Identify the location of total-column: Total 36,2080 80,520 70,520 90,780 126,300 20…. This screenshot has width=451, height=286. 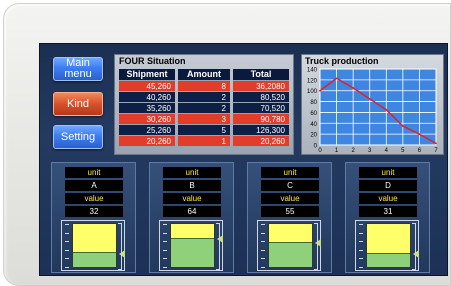
(261, 108).